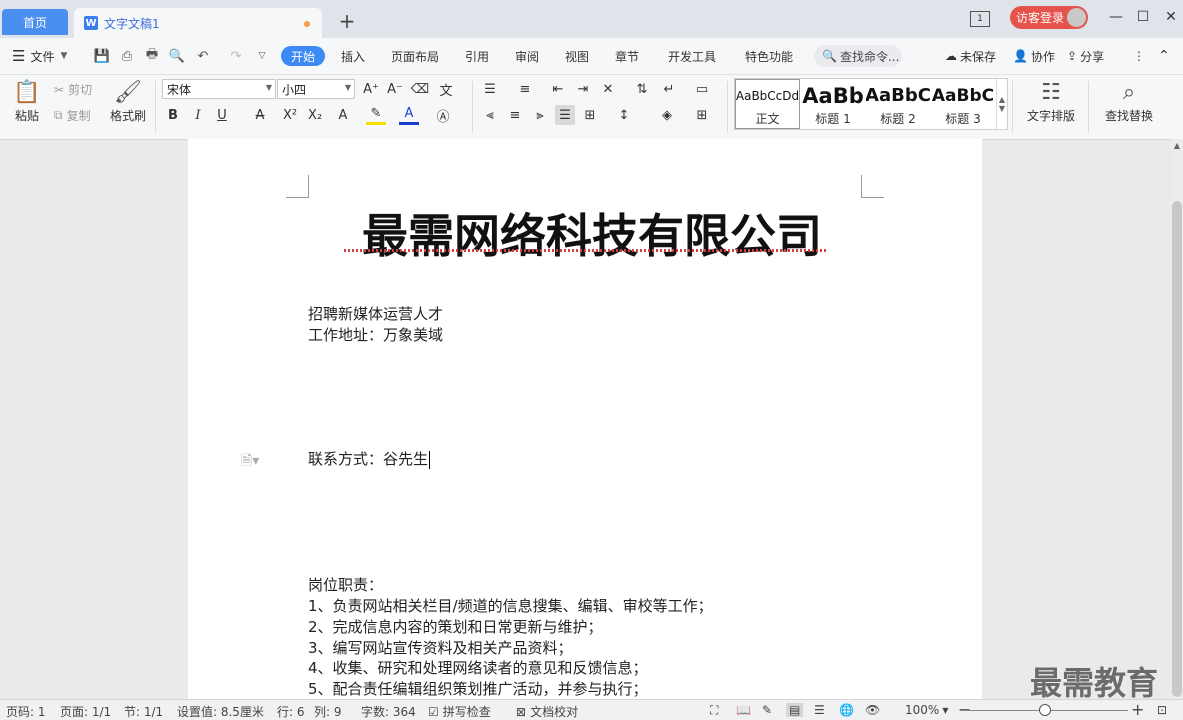  I want to click on text-layout-button: ☷ 文字排版, so click(1051, 100).